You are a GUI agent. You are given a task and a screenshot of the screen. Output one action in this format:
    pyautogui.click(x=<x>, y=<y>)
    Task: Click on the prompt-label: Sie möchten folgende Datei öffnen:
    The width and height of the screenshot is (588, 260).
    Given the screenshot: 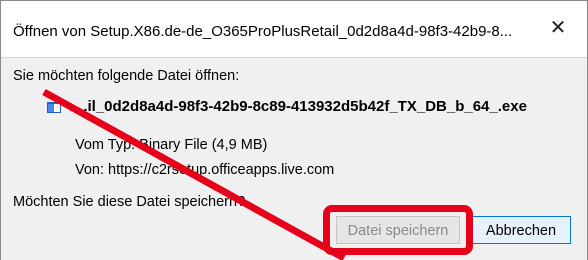 What is the action you would take?
    pyautogui.click(x=126, y=76)
    